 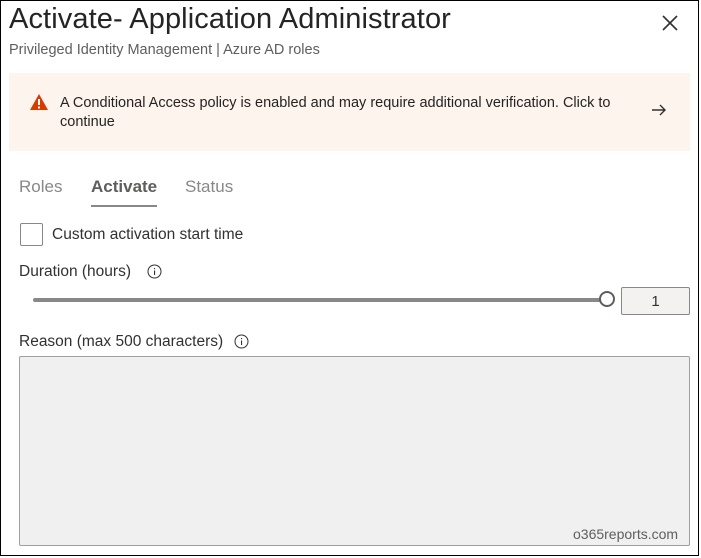 What do you see at coordinates (75, 271) in the screenshot?
I see `duration-label: Duration (hours)` at bounding box center [75, 271].